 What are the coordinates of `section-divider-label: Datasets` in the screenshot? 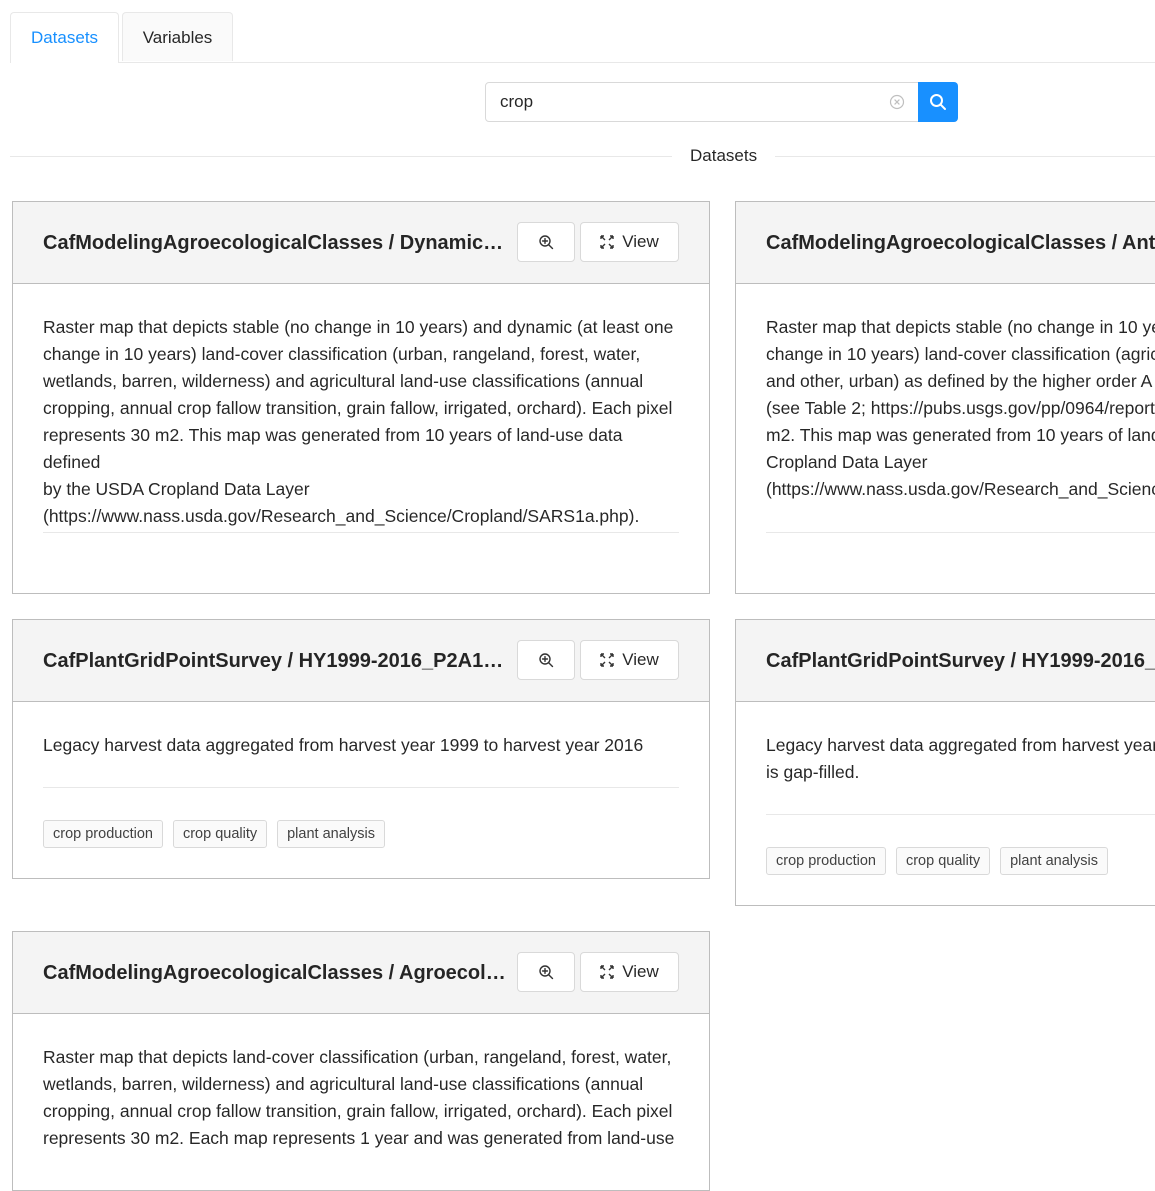 It's located at (724, 156).